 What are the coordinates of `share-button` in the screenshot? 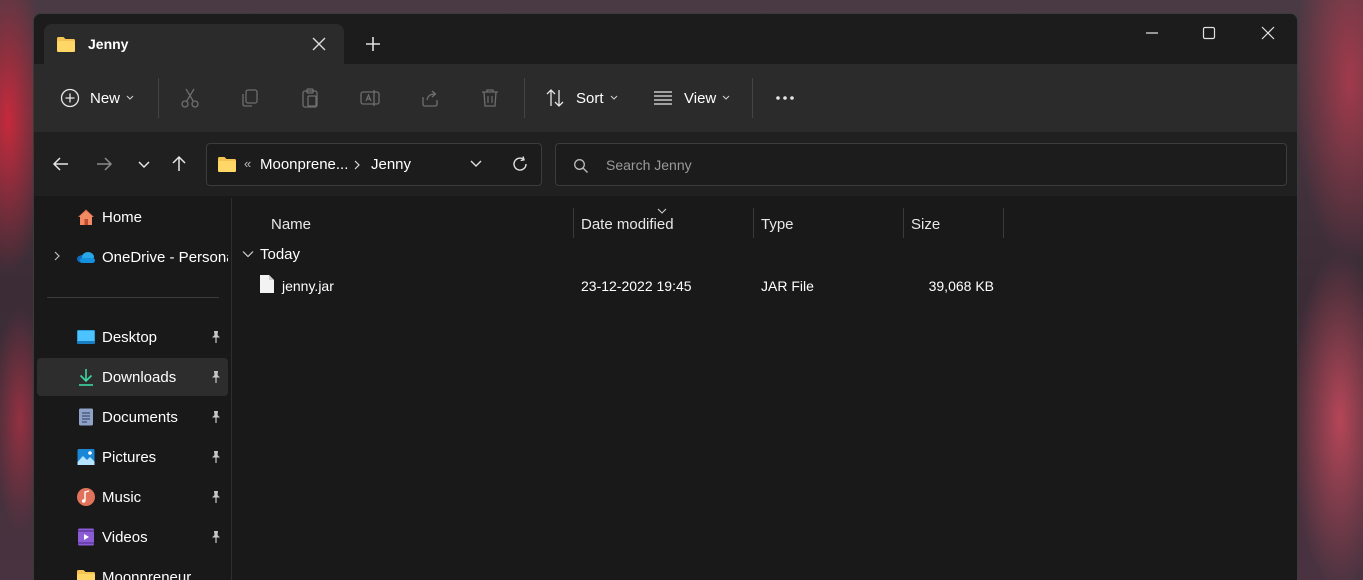 It's located at (430, 98).